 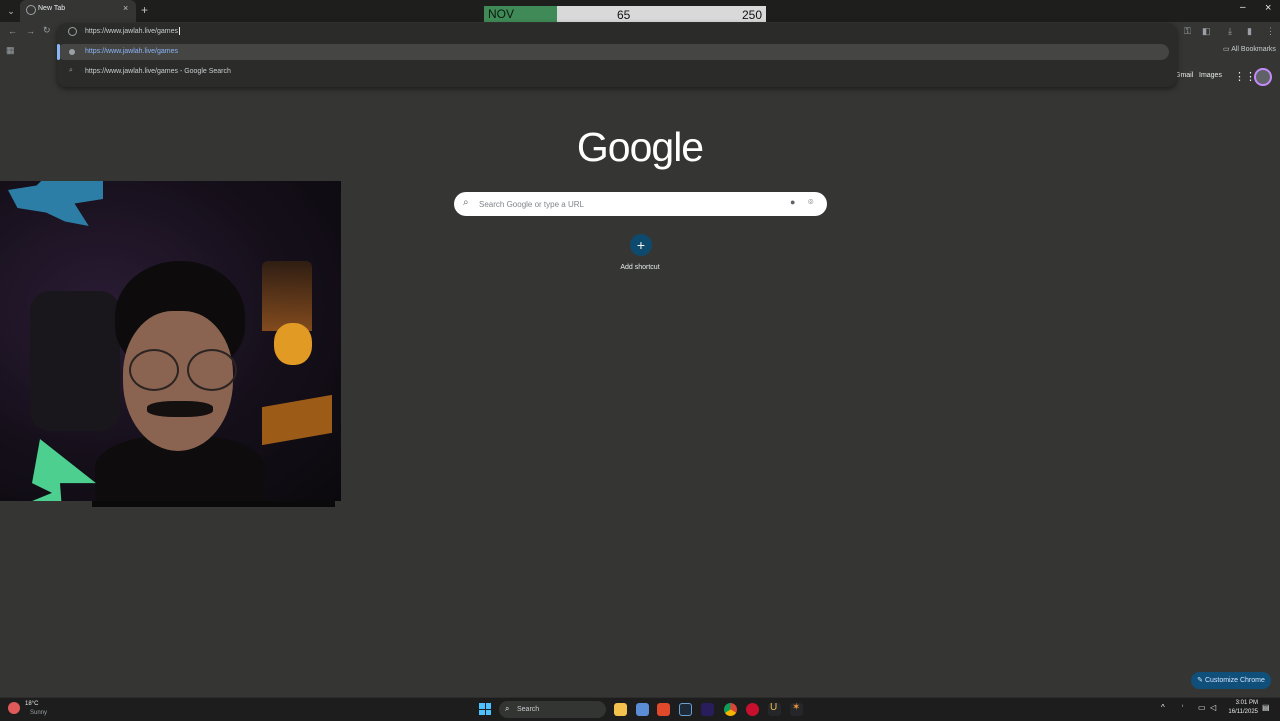 What do you see at coordinates (131, 51) in the screenshot?
I see `suggestion-url-text: https://www.jawlah.live/games` at bounding box center [131, 51].